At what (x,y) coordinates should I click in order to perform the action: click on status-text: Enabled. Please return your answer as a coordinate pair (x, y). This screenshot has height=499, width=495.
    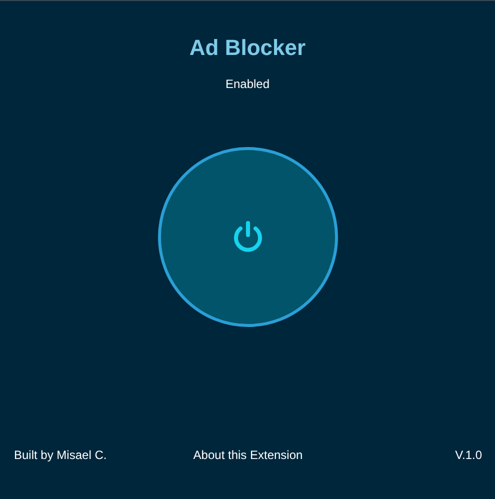
    Looking at the image, I should click on (247, 84).